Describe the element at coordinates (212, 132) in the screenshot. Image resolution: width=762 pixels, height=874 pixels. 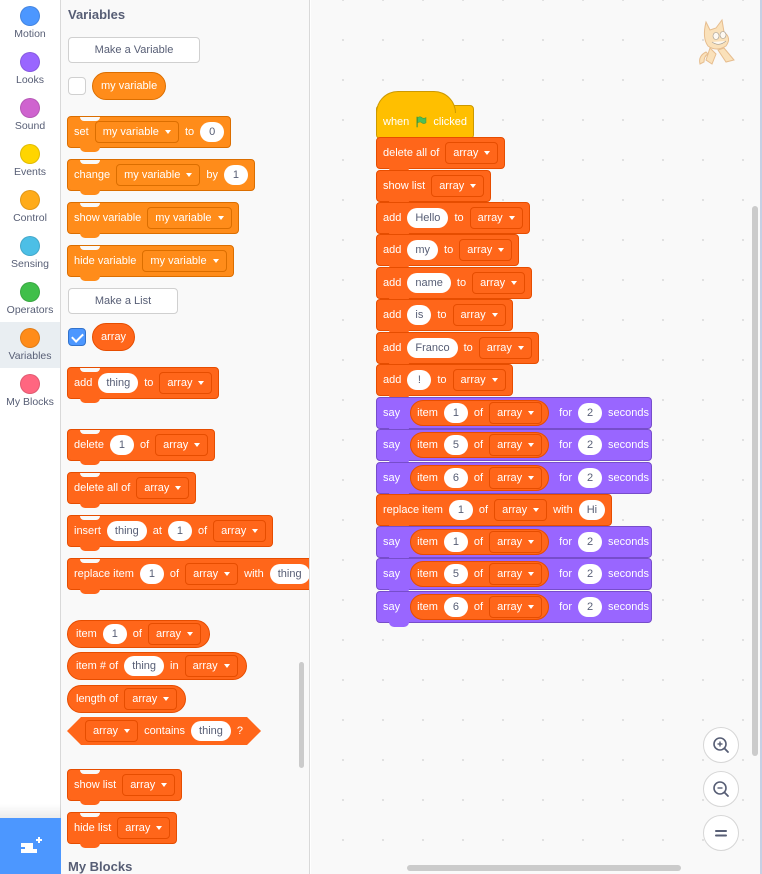
I see `value-input: 0` at that location.